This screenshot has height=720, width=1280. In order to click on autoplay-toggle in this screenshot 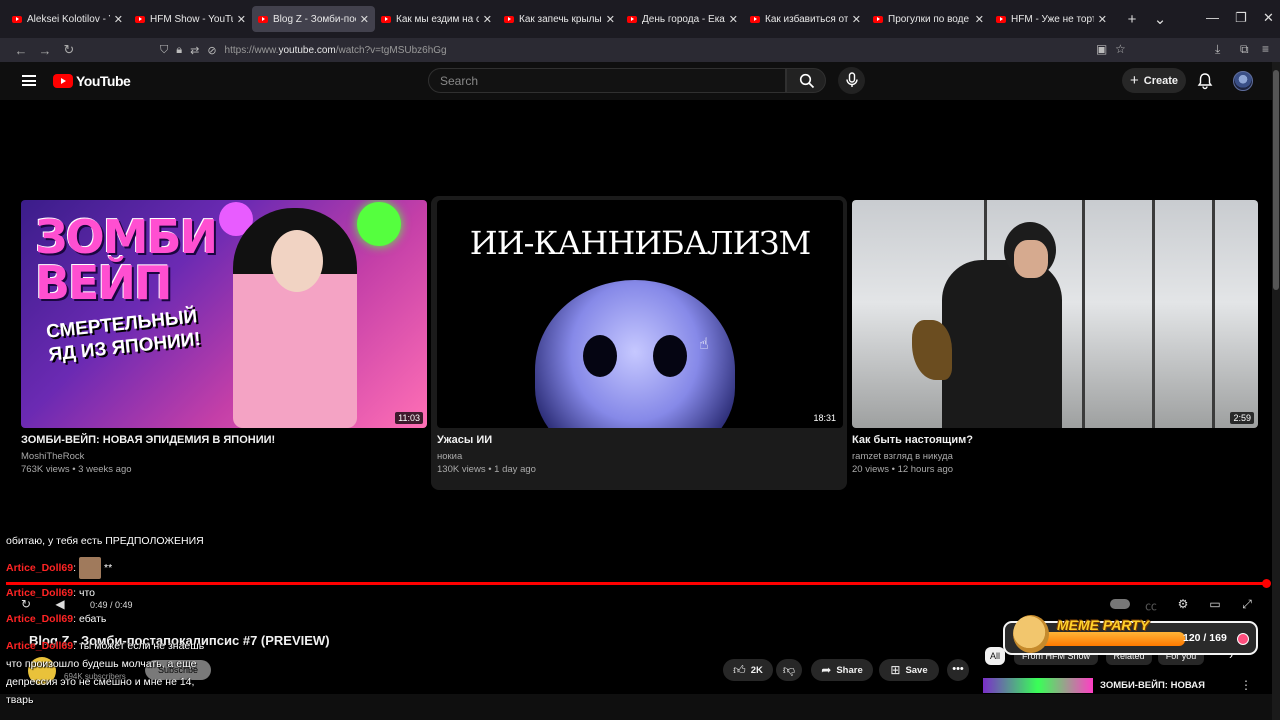, I will do `click(1120, 604)`.